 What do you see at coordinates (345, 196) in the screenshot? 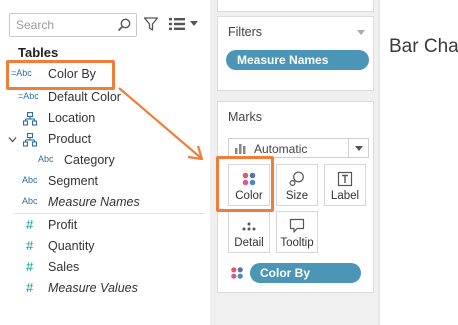
I see `label-button-label: Label` at bounding box center [345, 196].